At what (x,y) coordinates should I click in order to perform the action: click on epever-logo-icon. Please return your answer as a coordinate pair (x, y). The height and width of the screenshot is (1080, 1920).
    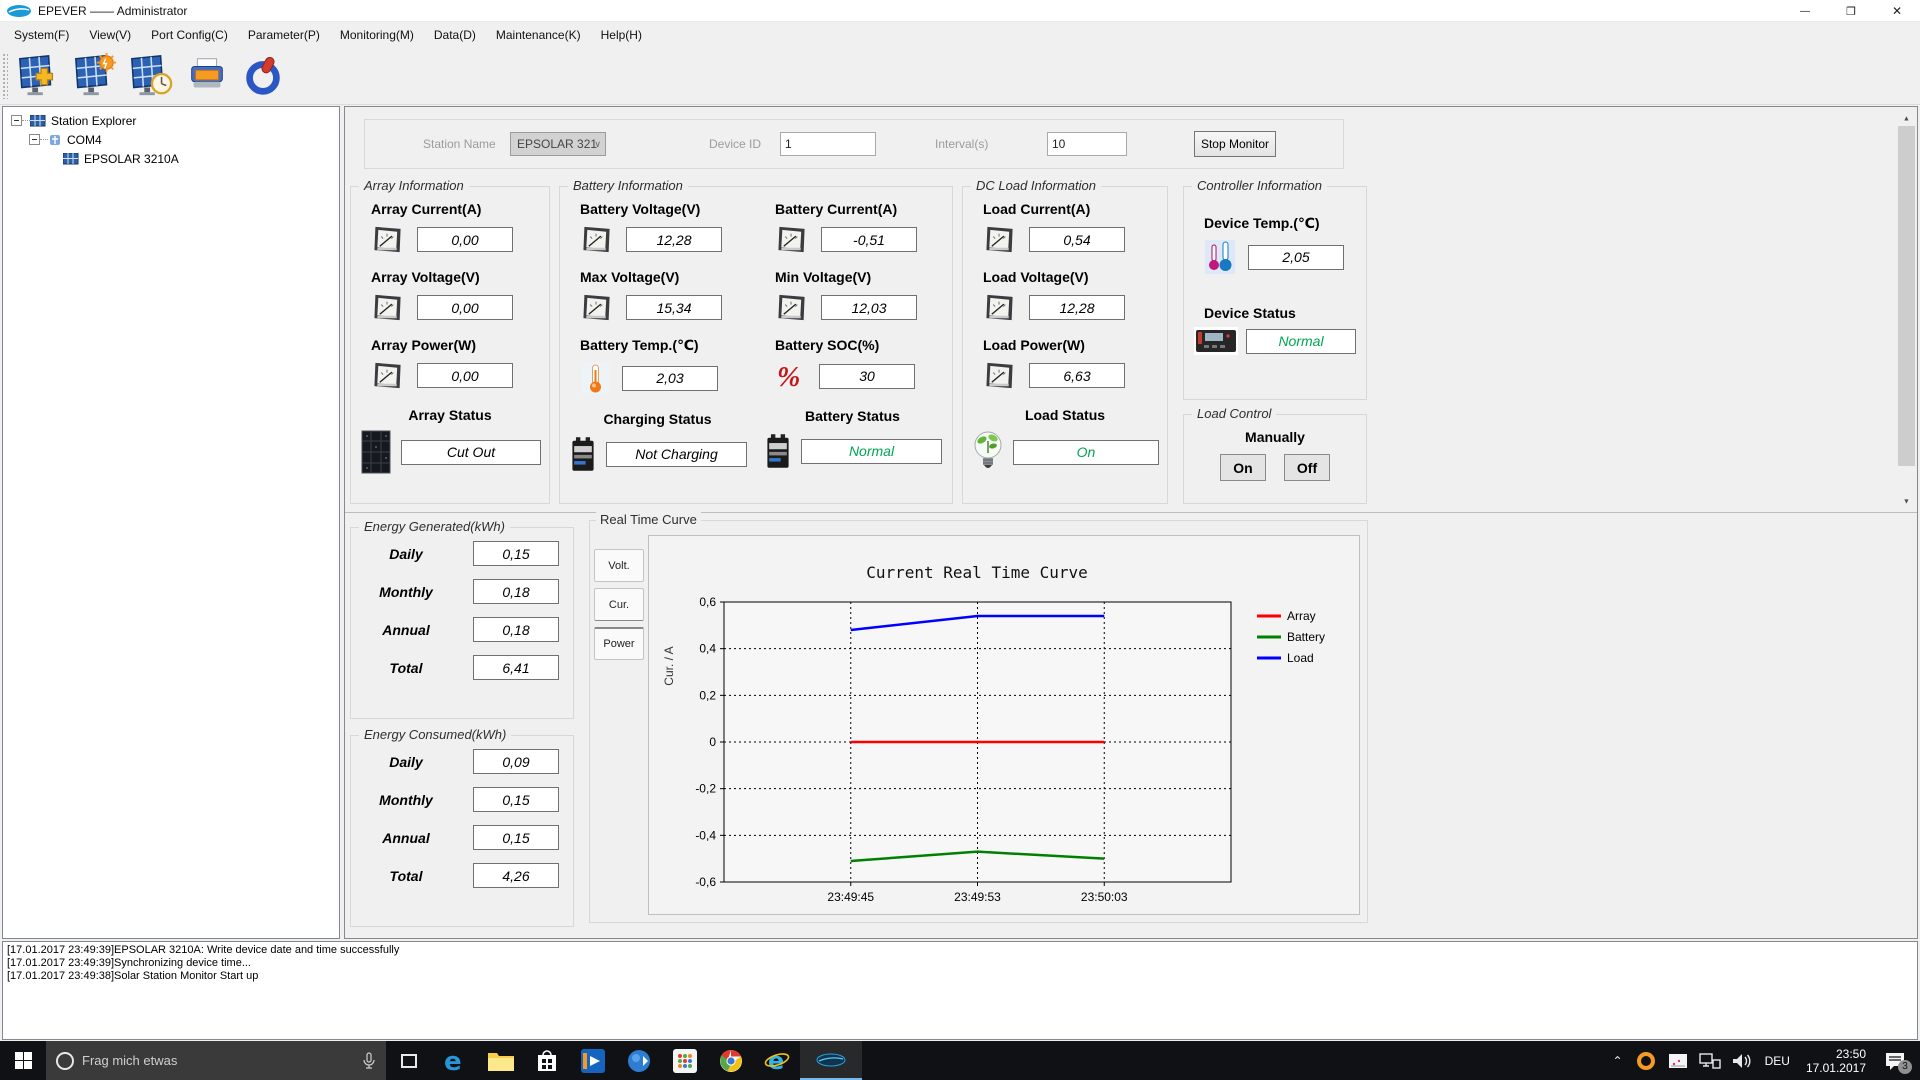
    Looking at the image, I should click on (831, 1059).